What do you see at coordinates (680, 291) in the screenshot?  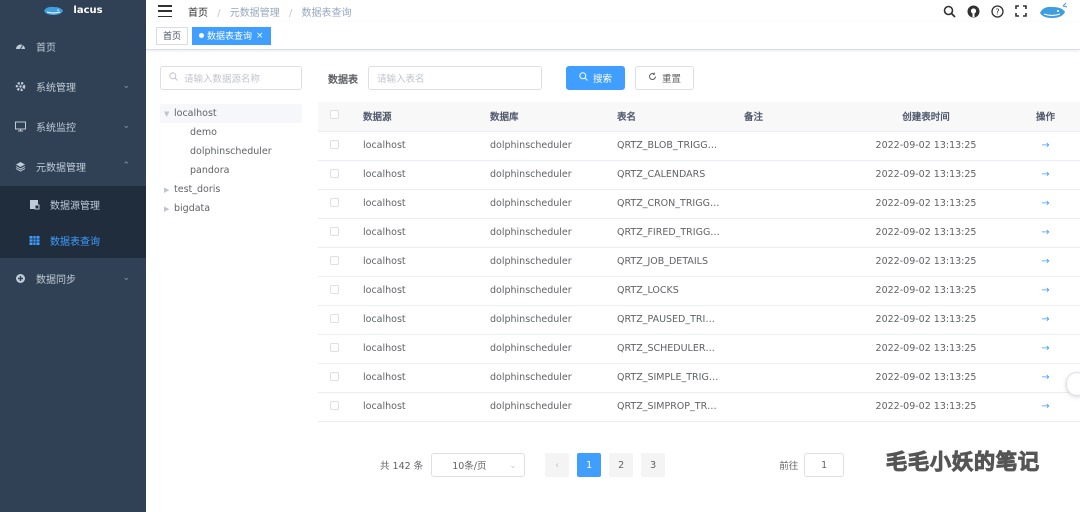 I see `cell-table-name: QRTZ_LOCKS` at bounding box center [680, 291].